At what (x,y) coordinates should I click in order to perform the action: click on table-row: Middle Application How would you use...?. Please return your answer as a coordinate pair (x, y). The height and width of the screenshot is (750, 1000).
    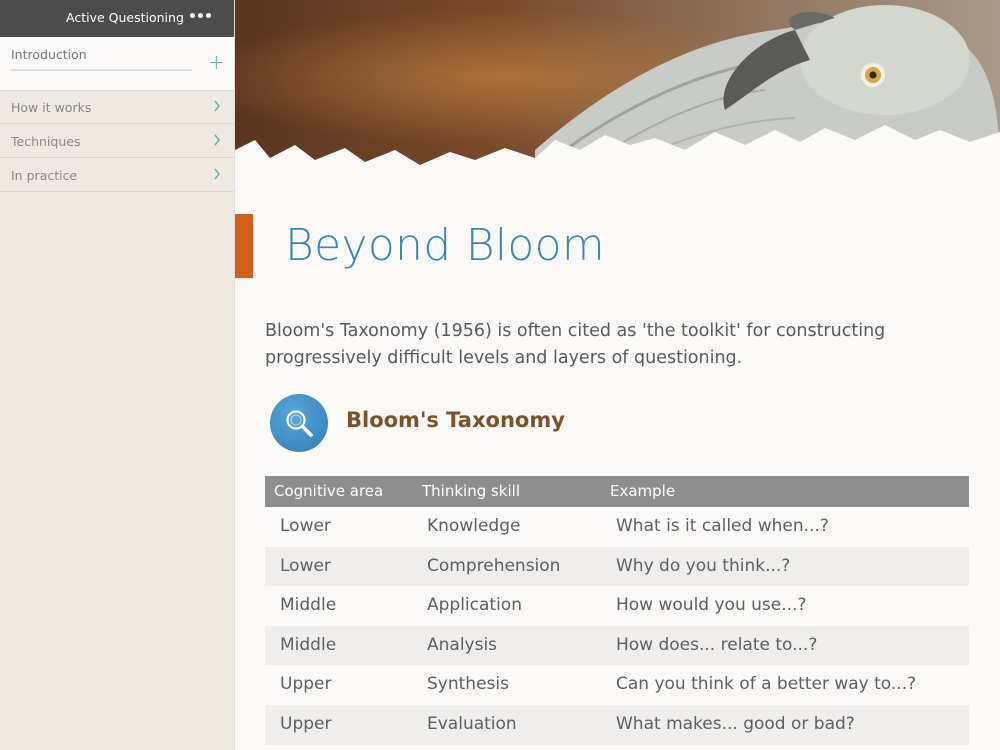
    Looking at the image, I should click on (617, 606).